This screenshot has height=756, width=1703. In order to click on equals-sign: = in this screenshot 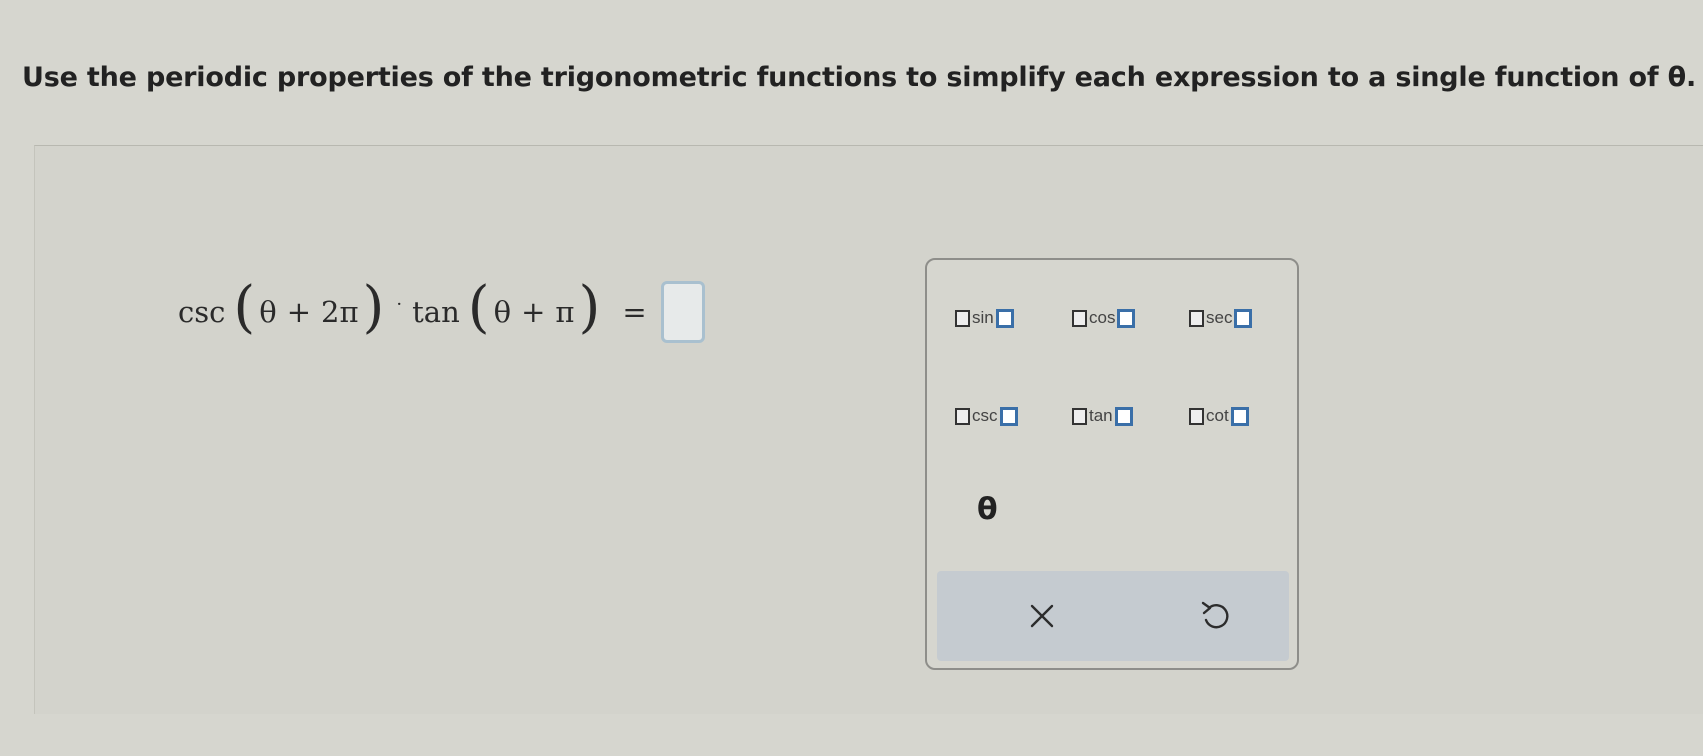, I will do `click(634, 312)`.